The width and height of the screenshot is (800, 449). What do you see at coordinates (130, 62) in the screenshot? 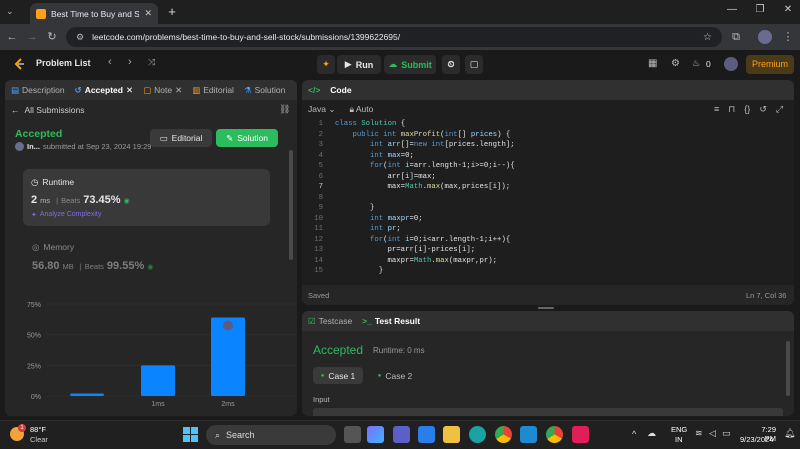
I see `next-problem-icon: ›` at bounding box center [130, 62].